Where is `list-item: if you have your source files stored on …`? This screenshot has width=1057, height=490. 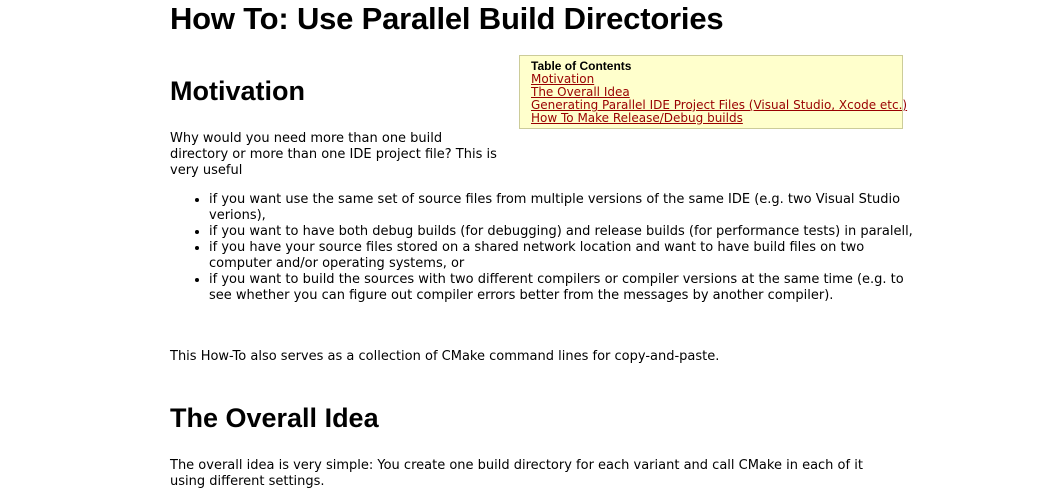
list-item: if you have your source files stored on … is located at coordinates (569, 256).